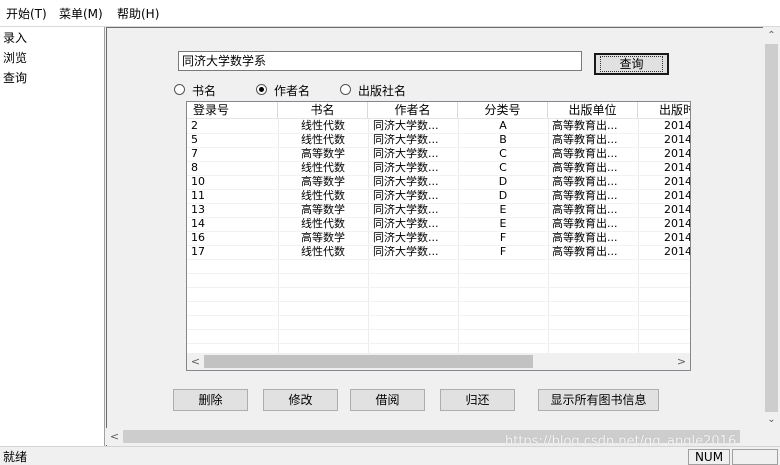  I want to click on table-row: 13 高等数学 同济大学数... E 高等教育出... 2014(, so click(438, 210).